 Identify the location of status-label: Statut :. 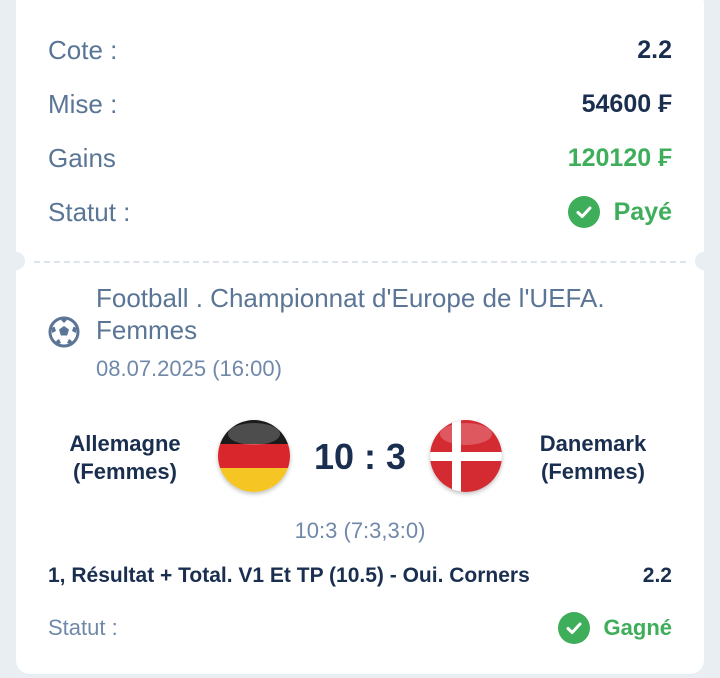
(89, 211).